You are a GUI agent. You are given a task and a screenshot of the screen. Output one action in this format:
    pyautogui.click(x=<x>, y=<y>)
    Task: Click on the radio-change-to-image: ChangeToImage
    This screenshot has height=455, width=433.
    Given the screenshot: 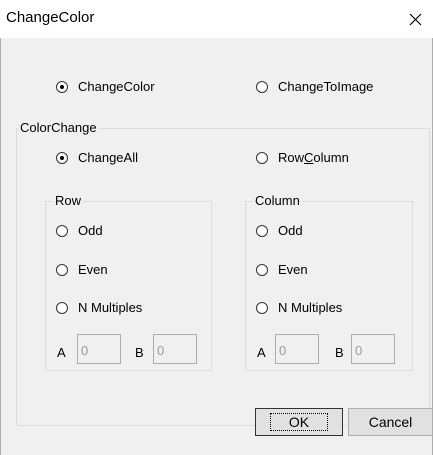 What is the action you would take?
    pyautogui.click(x=314, y=87)
    